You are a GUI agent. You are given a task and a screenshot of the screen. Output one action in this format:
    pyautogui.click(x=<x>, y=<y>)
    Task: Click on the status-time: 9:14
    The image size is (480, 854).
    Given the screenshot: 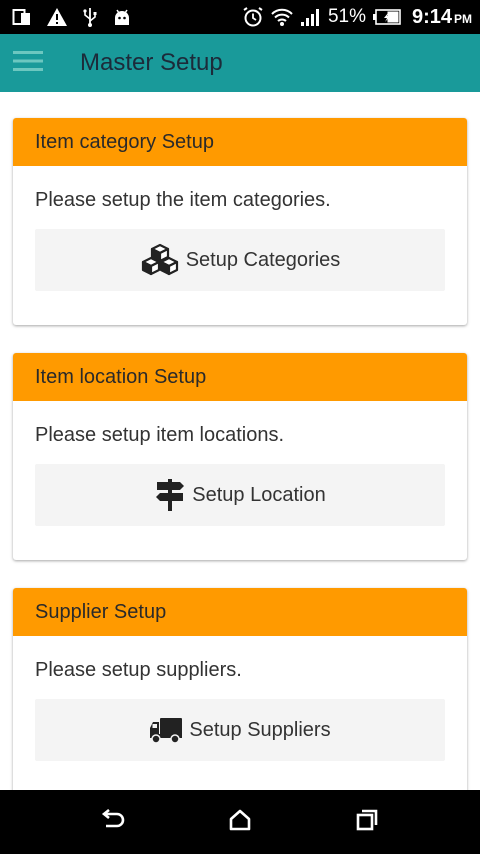 What is the action you would take?
    pyautogui.click(x=431, y=16)
    